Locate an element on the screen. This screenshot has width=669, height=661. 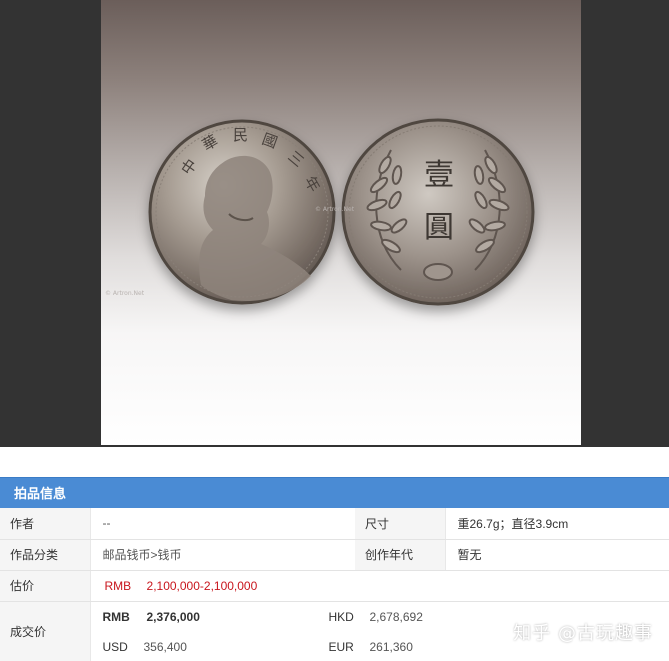
svg-text: 民 is located at coordinates (240, 135).